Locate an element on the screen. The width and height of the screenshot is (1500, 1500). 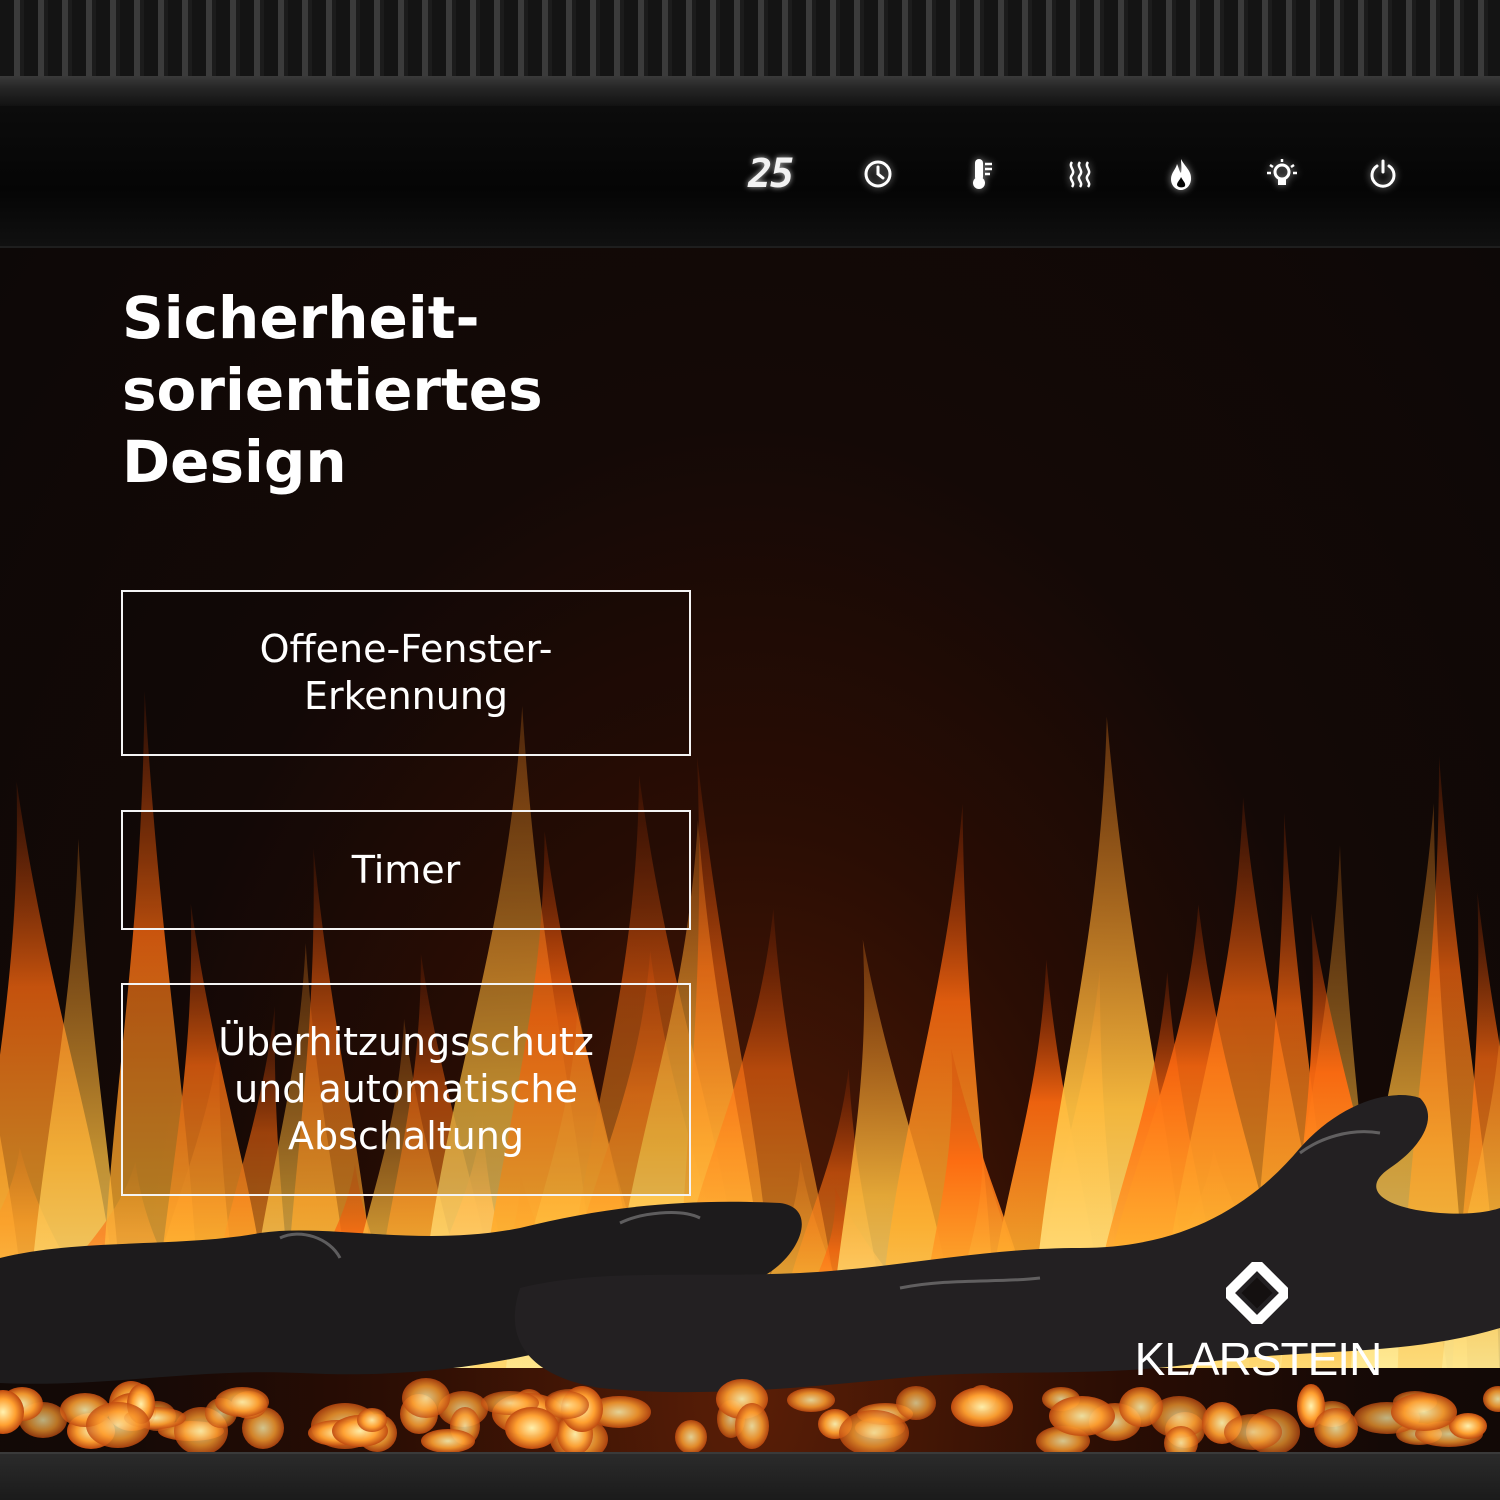
timer-icon is located at coordinates (878, 174).